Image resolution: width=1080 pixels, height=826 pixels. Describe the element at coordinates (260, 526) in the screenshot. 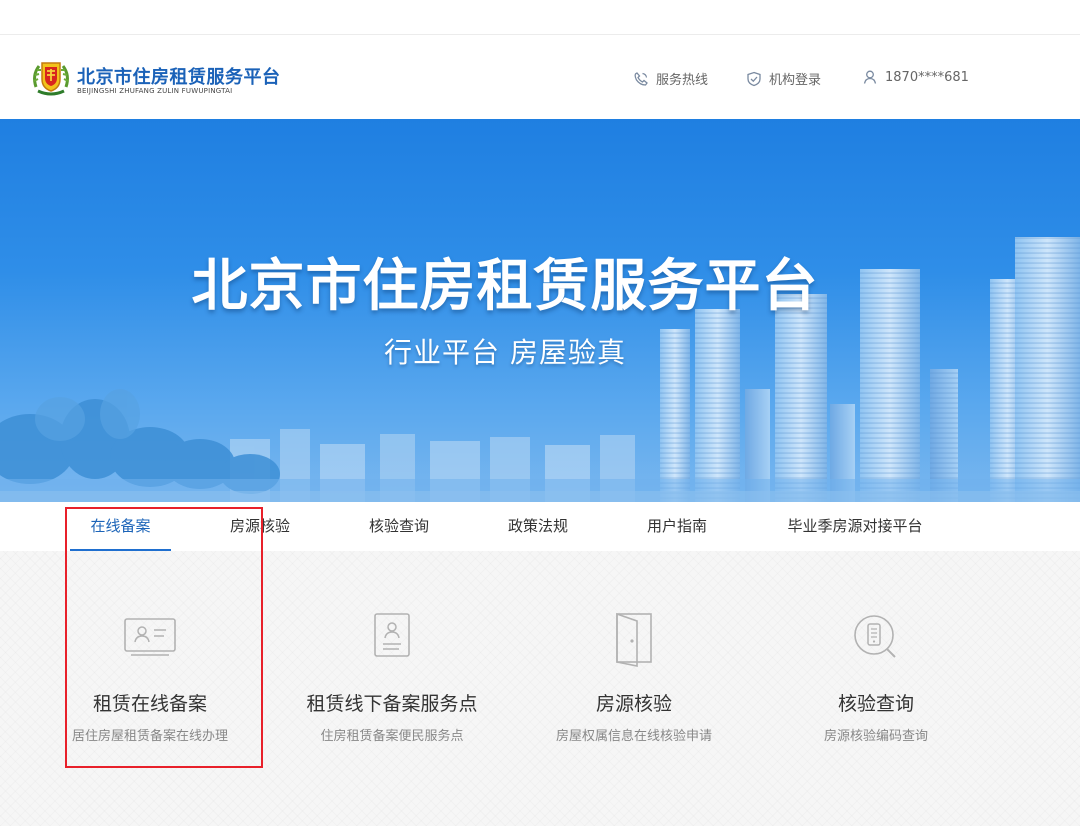

I see `tab-listing-verification: 房源核验` at that location.